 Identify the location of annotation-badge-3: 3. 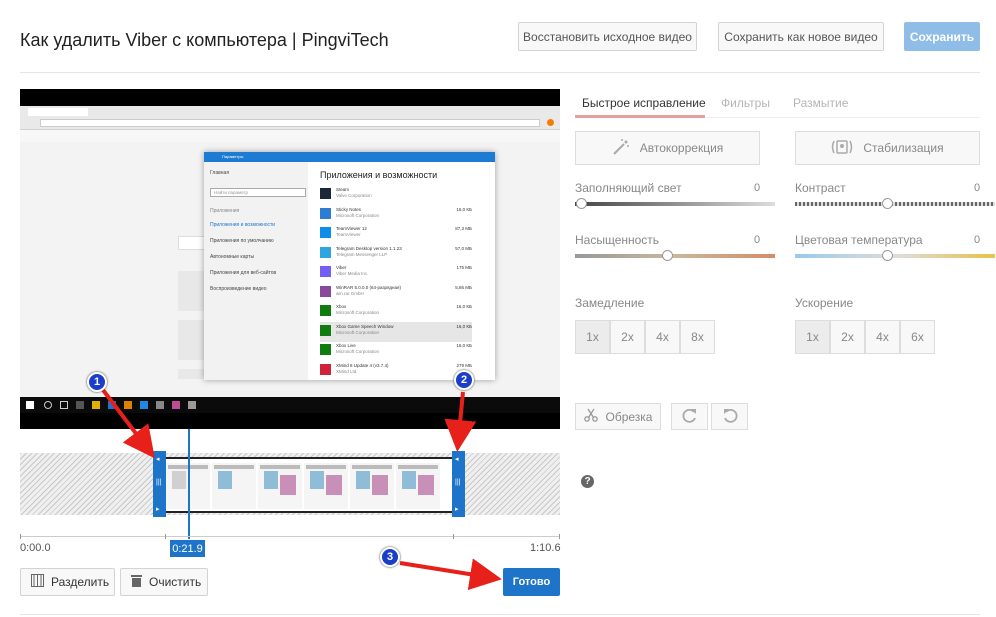
(390, 557).